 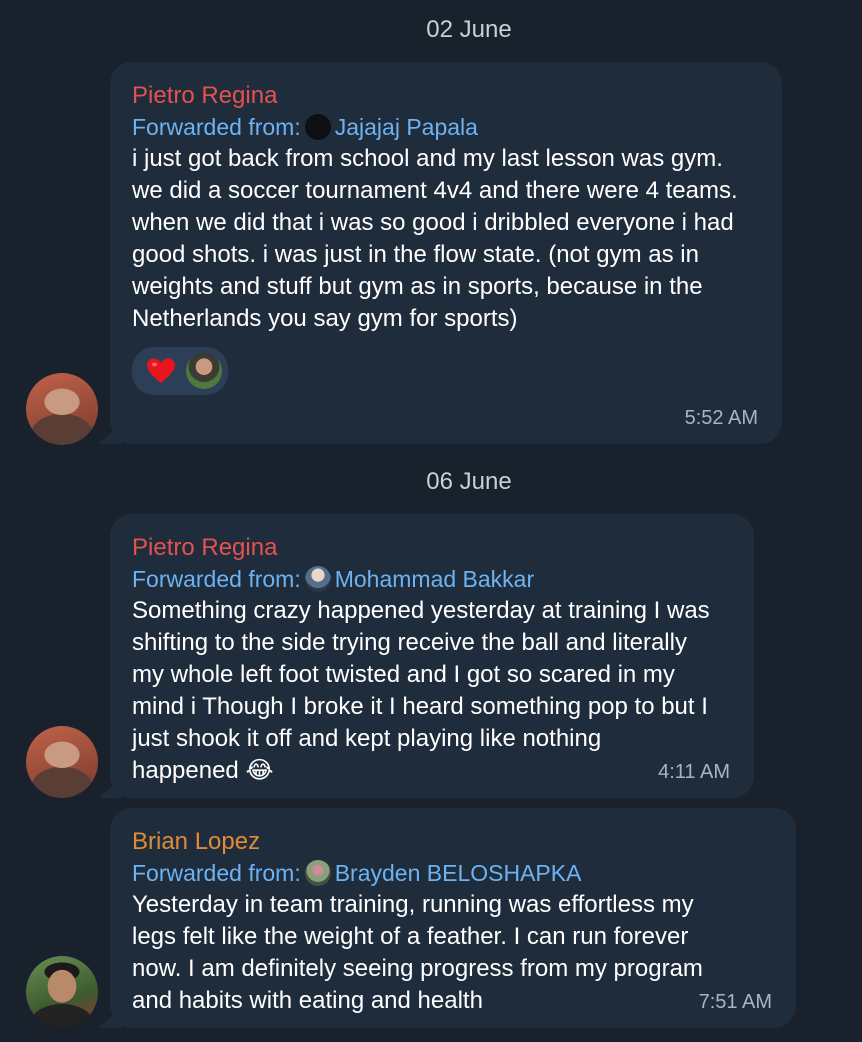 I want to click on heart-icon, so click(x=161, y=371).